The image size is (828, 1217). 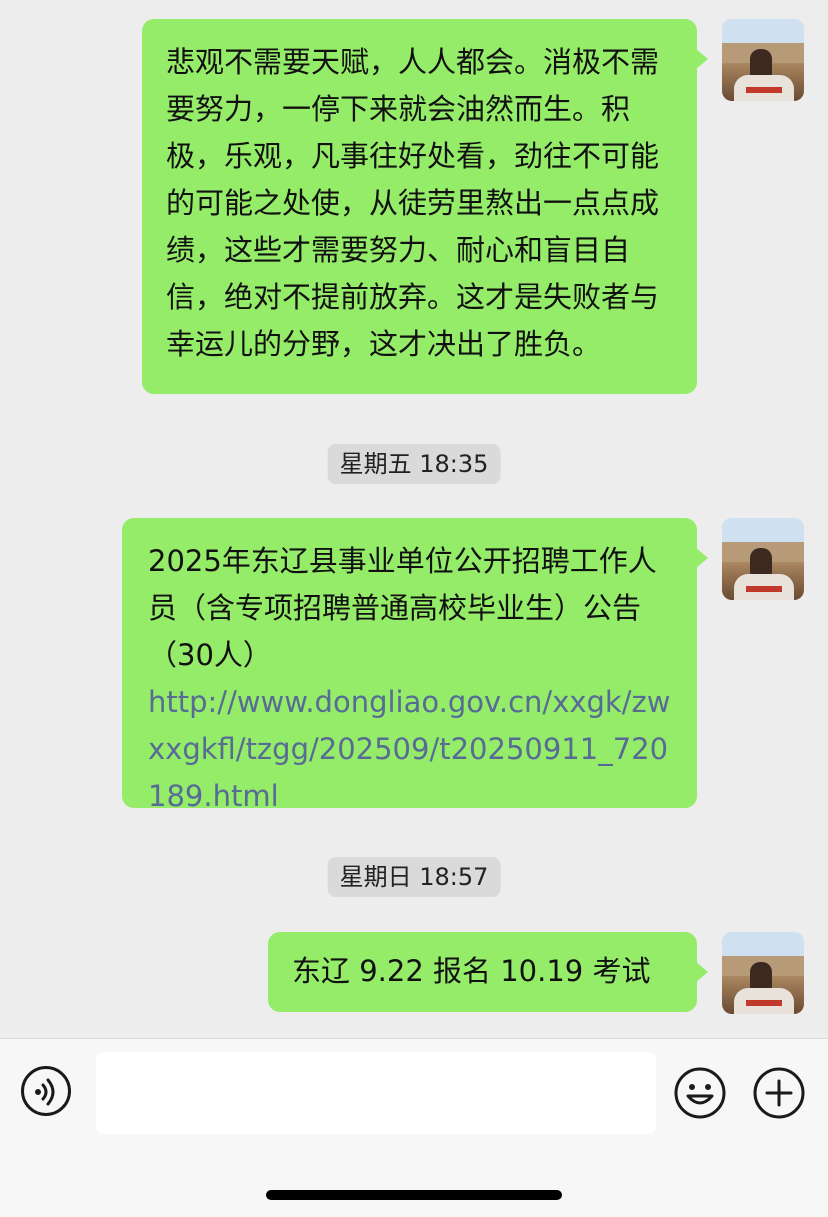 What do you see at coordinates (414, 1195) in the screenshot?
I see `home-indicator` at bounding box center [414, 1195].